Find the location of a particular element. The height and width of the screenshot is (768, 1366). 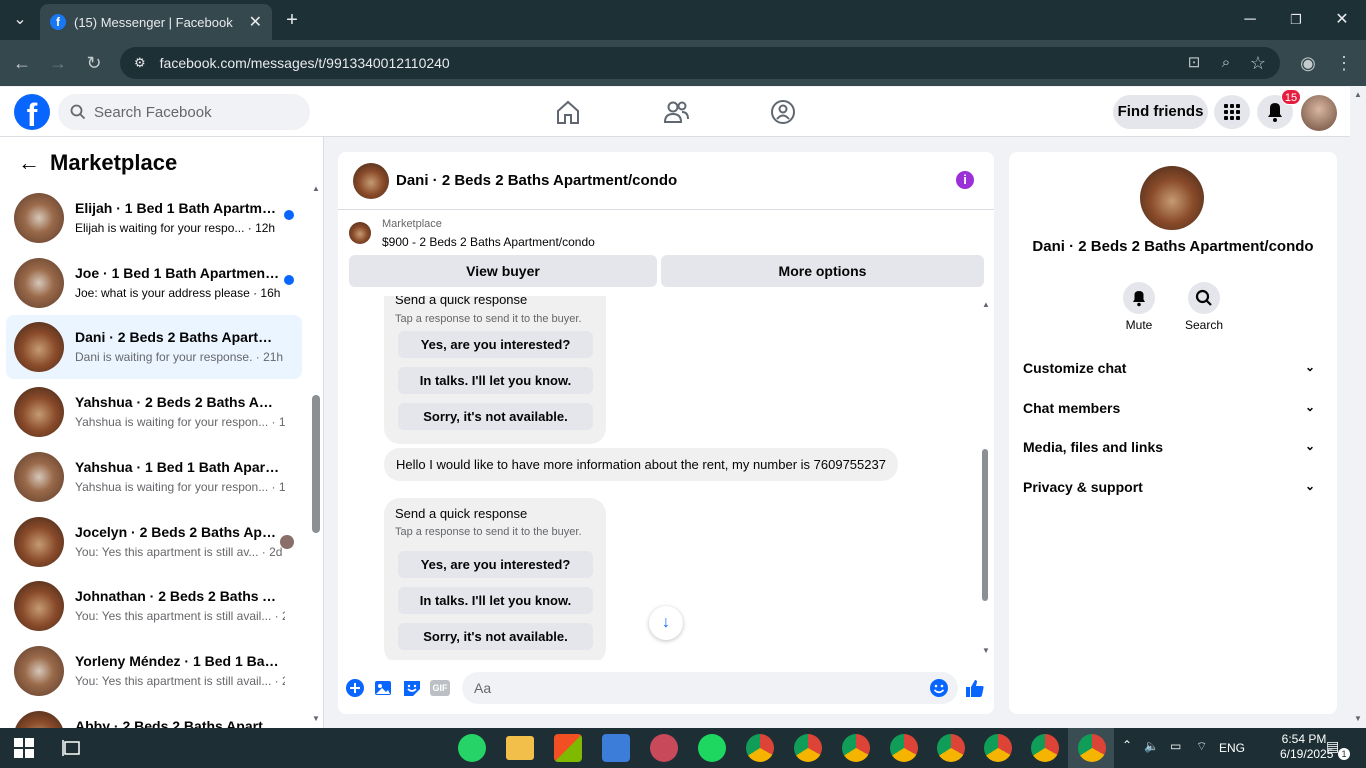

groups-icon is located at coordinates (783, 112).